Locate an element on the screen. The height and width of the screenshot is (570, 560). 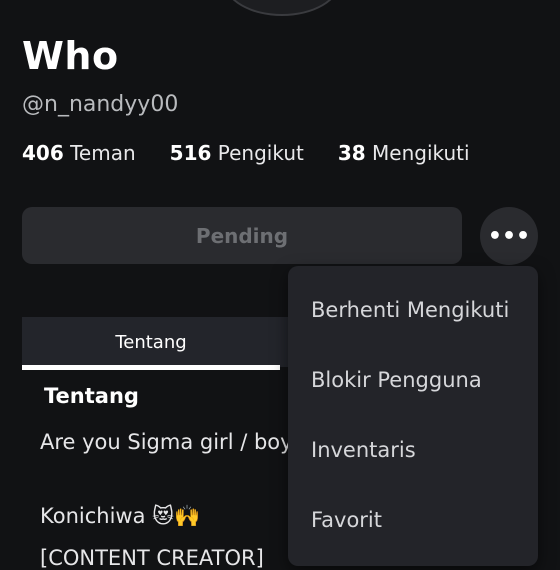
about-heading: Tentang is located at coordinates (91, 396).